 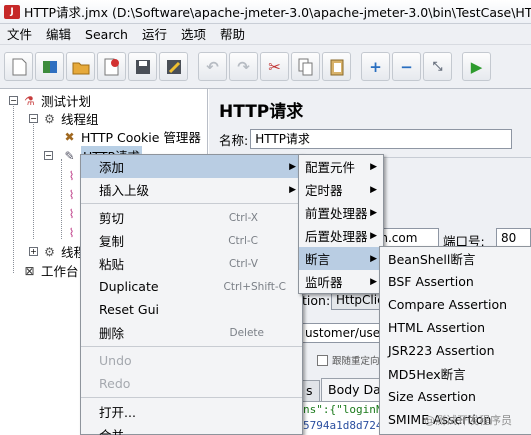 What do you see at coordinates (13, 100) in the screenshot?
I see `expander-test-plan: −` at bounding box center [13, 100].